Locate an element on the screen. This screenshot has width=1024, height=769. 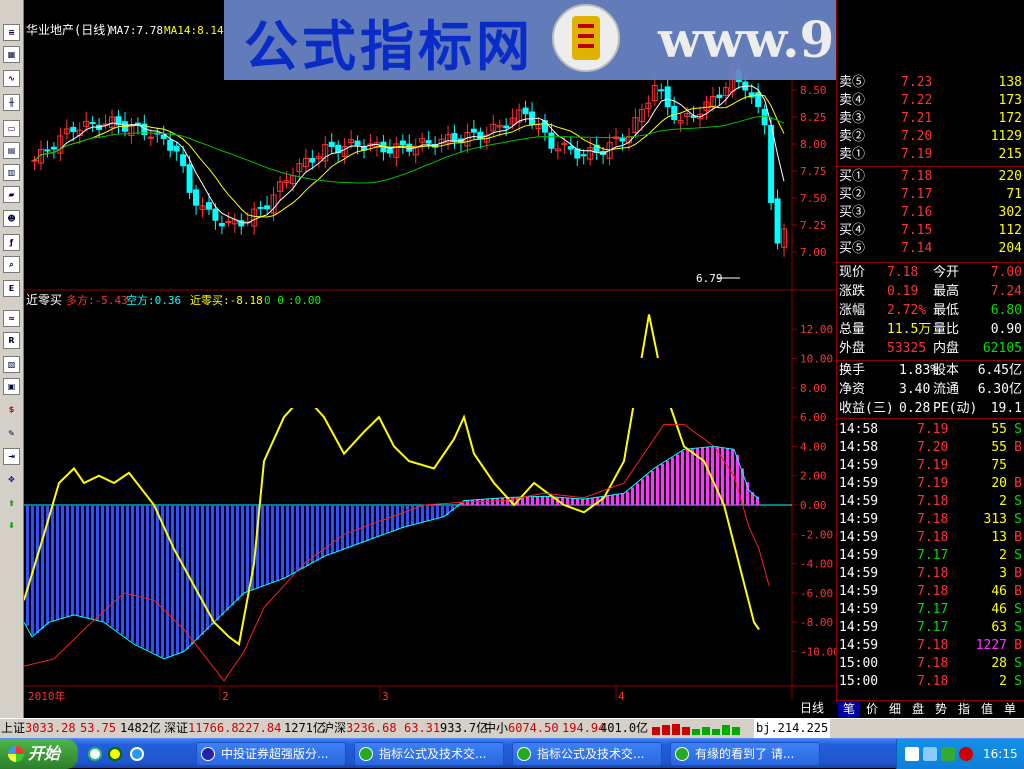
quote-tab: 势 is located at coordinates (941, 709).